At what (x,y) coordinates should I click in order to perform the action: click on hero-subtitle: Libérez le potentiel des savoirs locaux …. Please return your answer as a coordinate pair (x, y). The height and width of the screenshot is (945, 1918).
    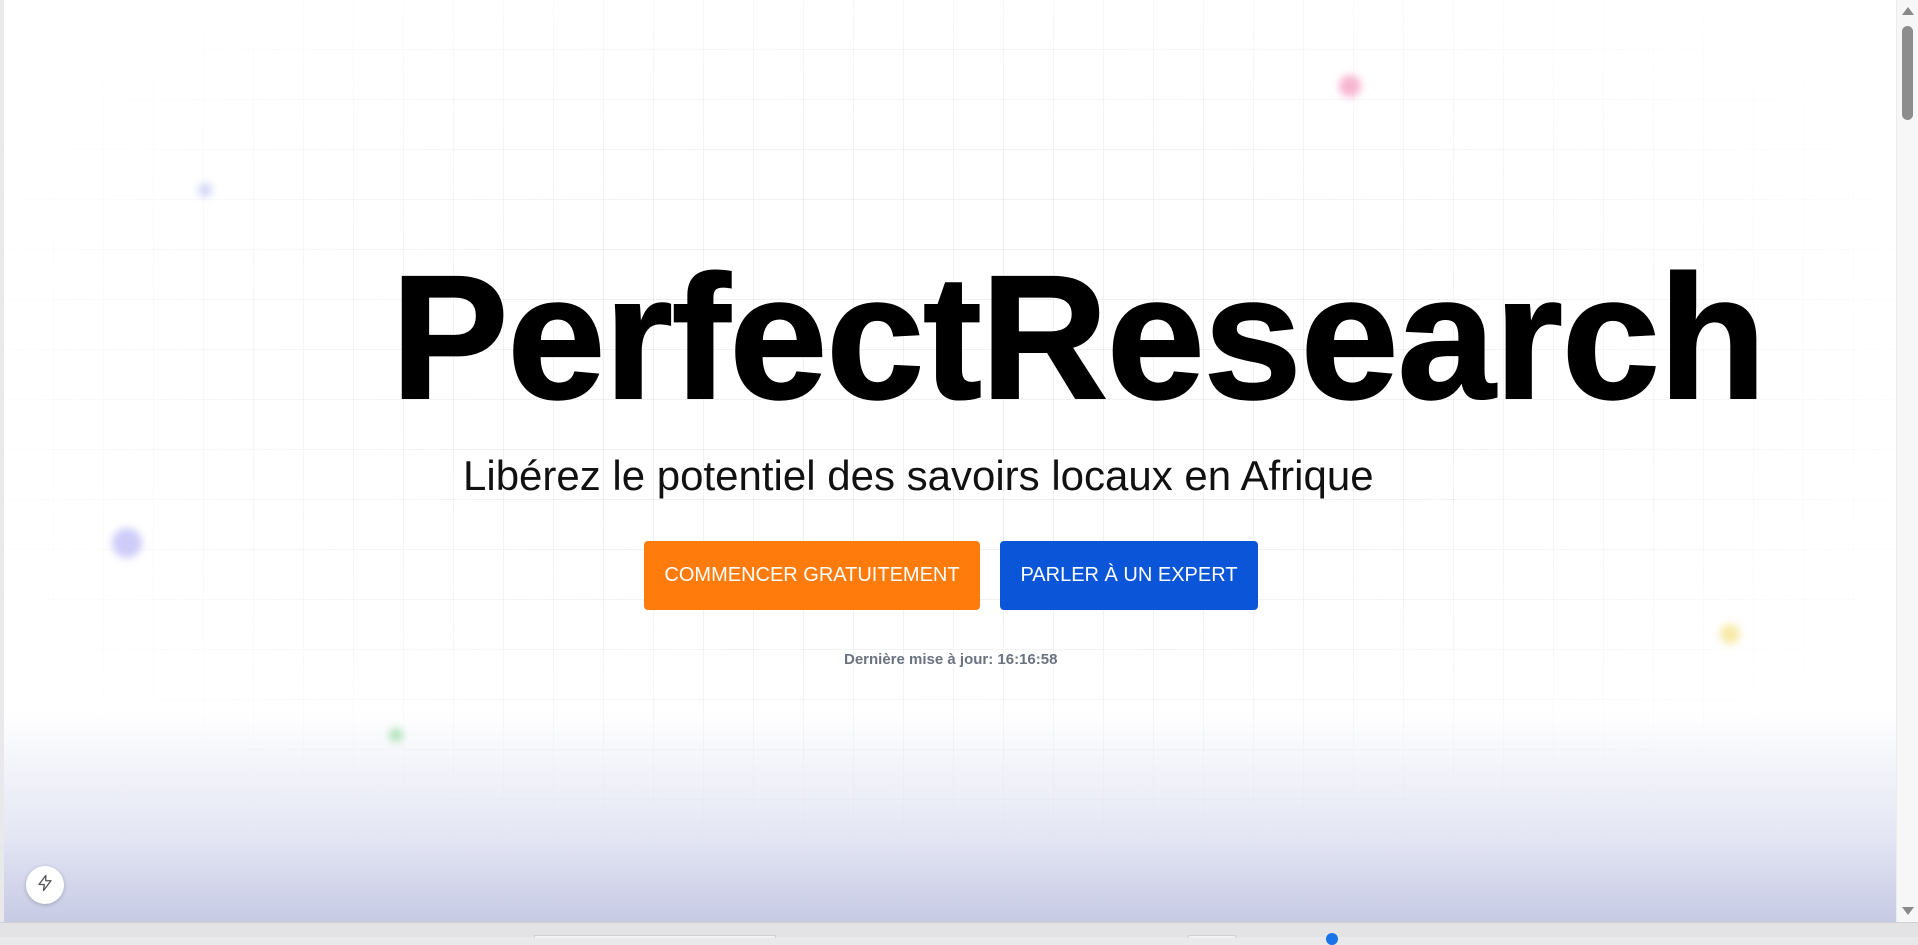
    Looking at the image, I should click on (918, 475).